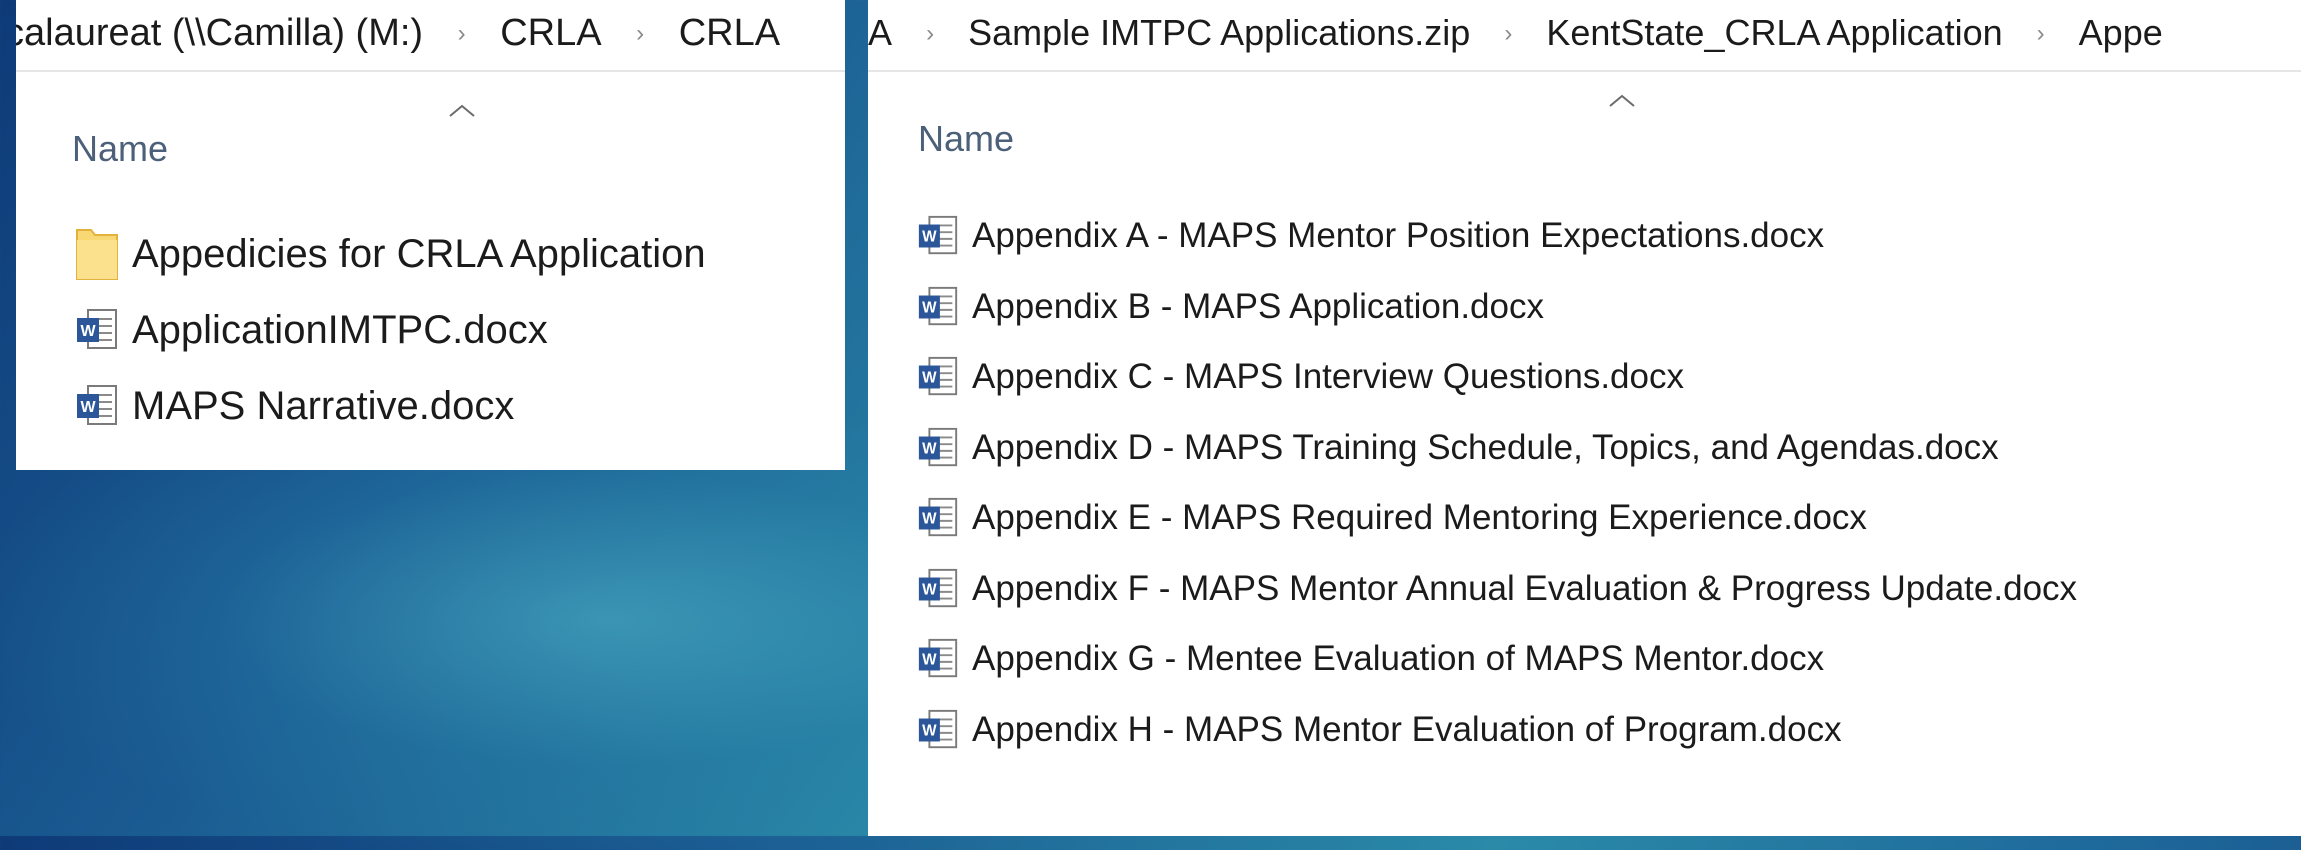  What do you see at coordinates (340, 329) in the screenshot?
I see `file-name: ApplicationIMTPC.docx` at bounding box center [340, 329].